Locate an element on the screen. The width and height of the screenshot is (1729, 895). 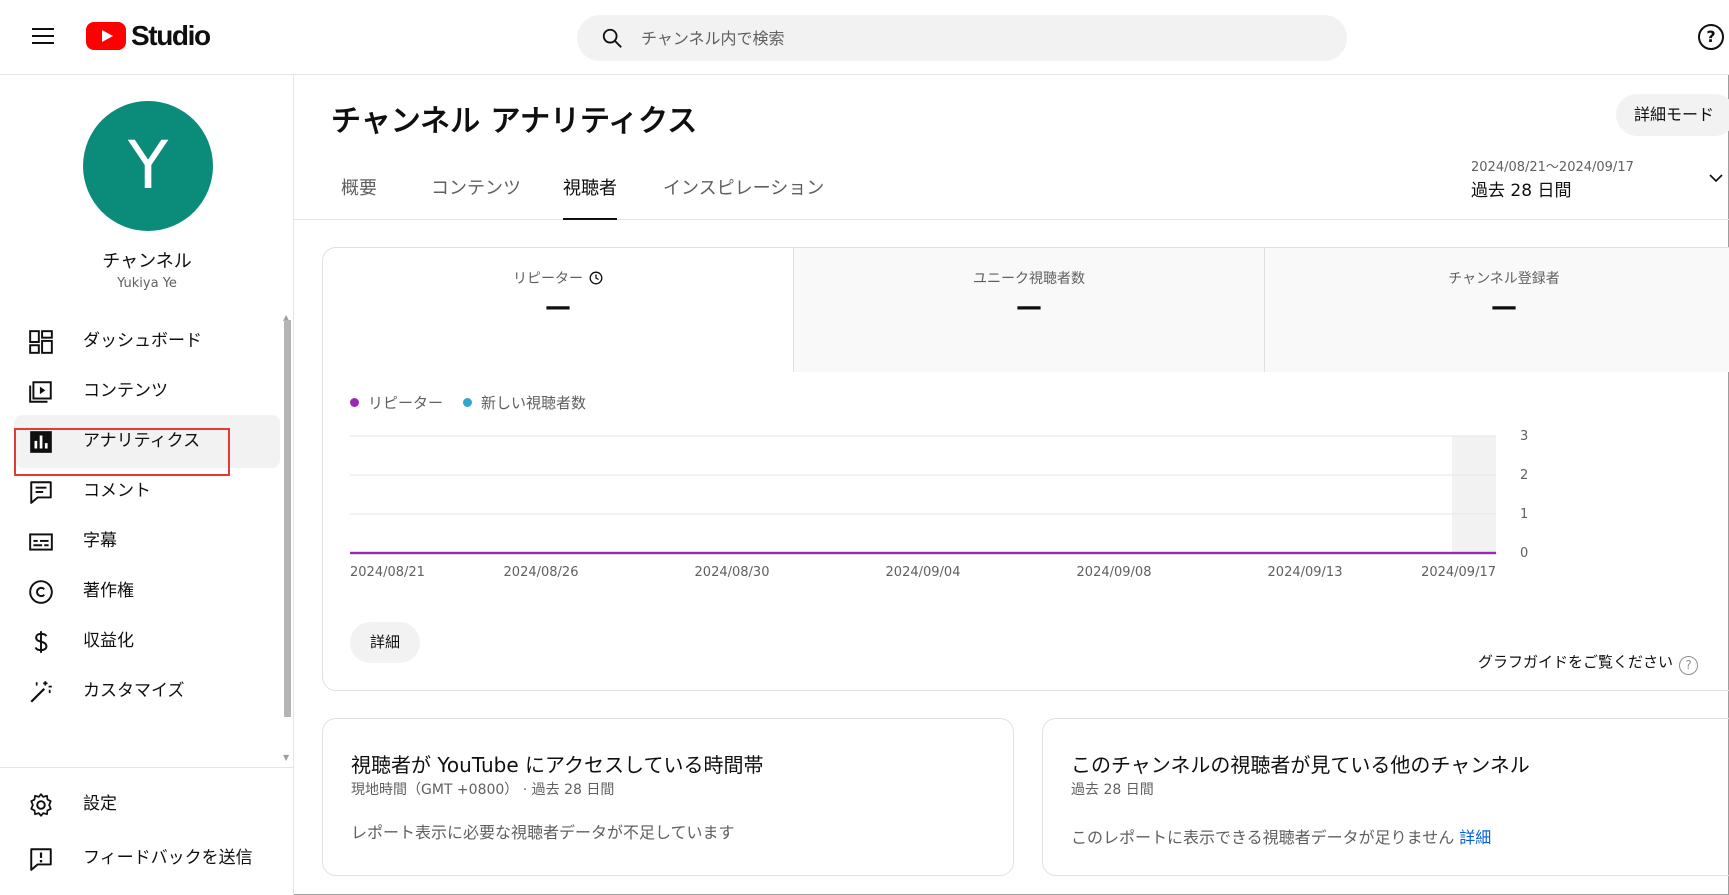
sidebar-item-label: 字幕 is located at coordinates (100, 541).